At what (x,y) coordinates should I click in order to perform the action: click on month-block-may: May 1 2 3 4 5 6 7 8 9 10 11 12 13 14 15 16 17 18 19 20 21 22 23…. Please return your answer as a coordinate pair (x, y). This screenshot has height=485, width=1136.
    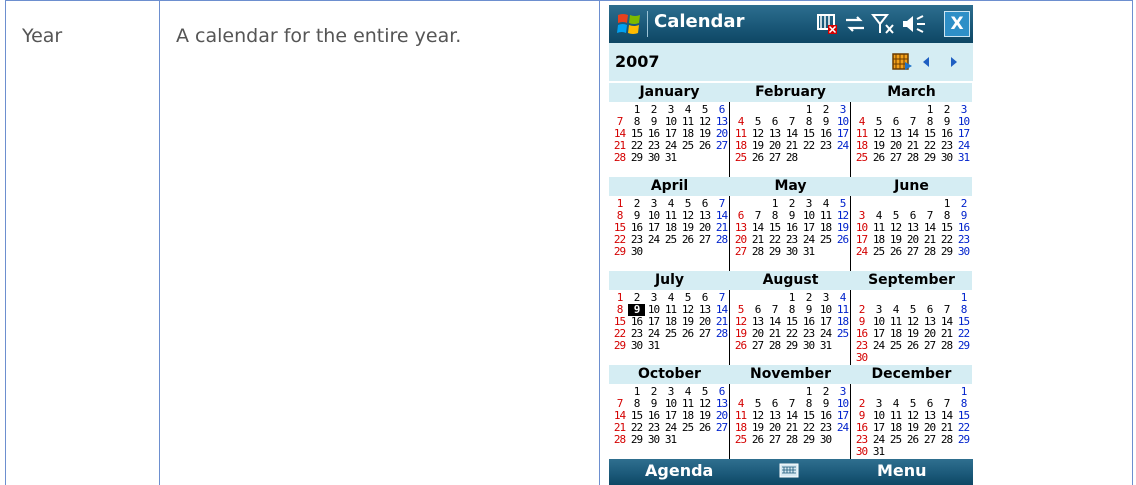
    Looking at the image, I should click on (790, 224).